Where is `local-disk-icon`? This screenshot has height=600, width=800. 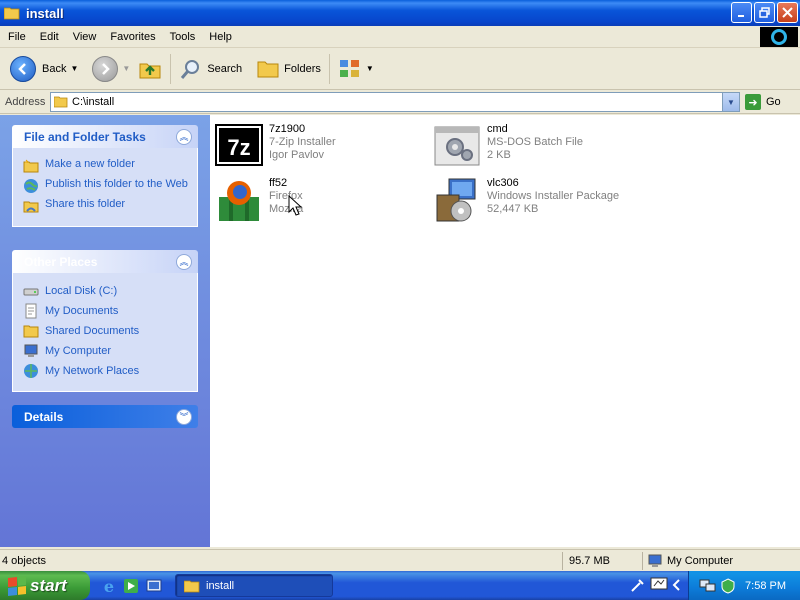 local-disk-icon is located at coordinates (31, 292).